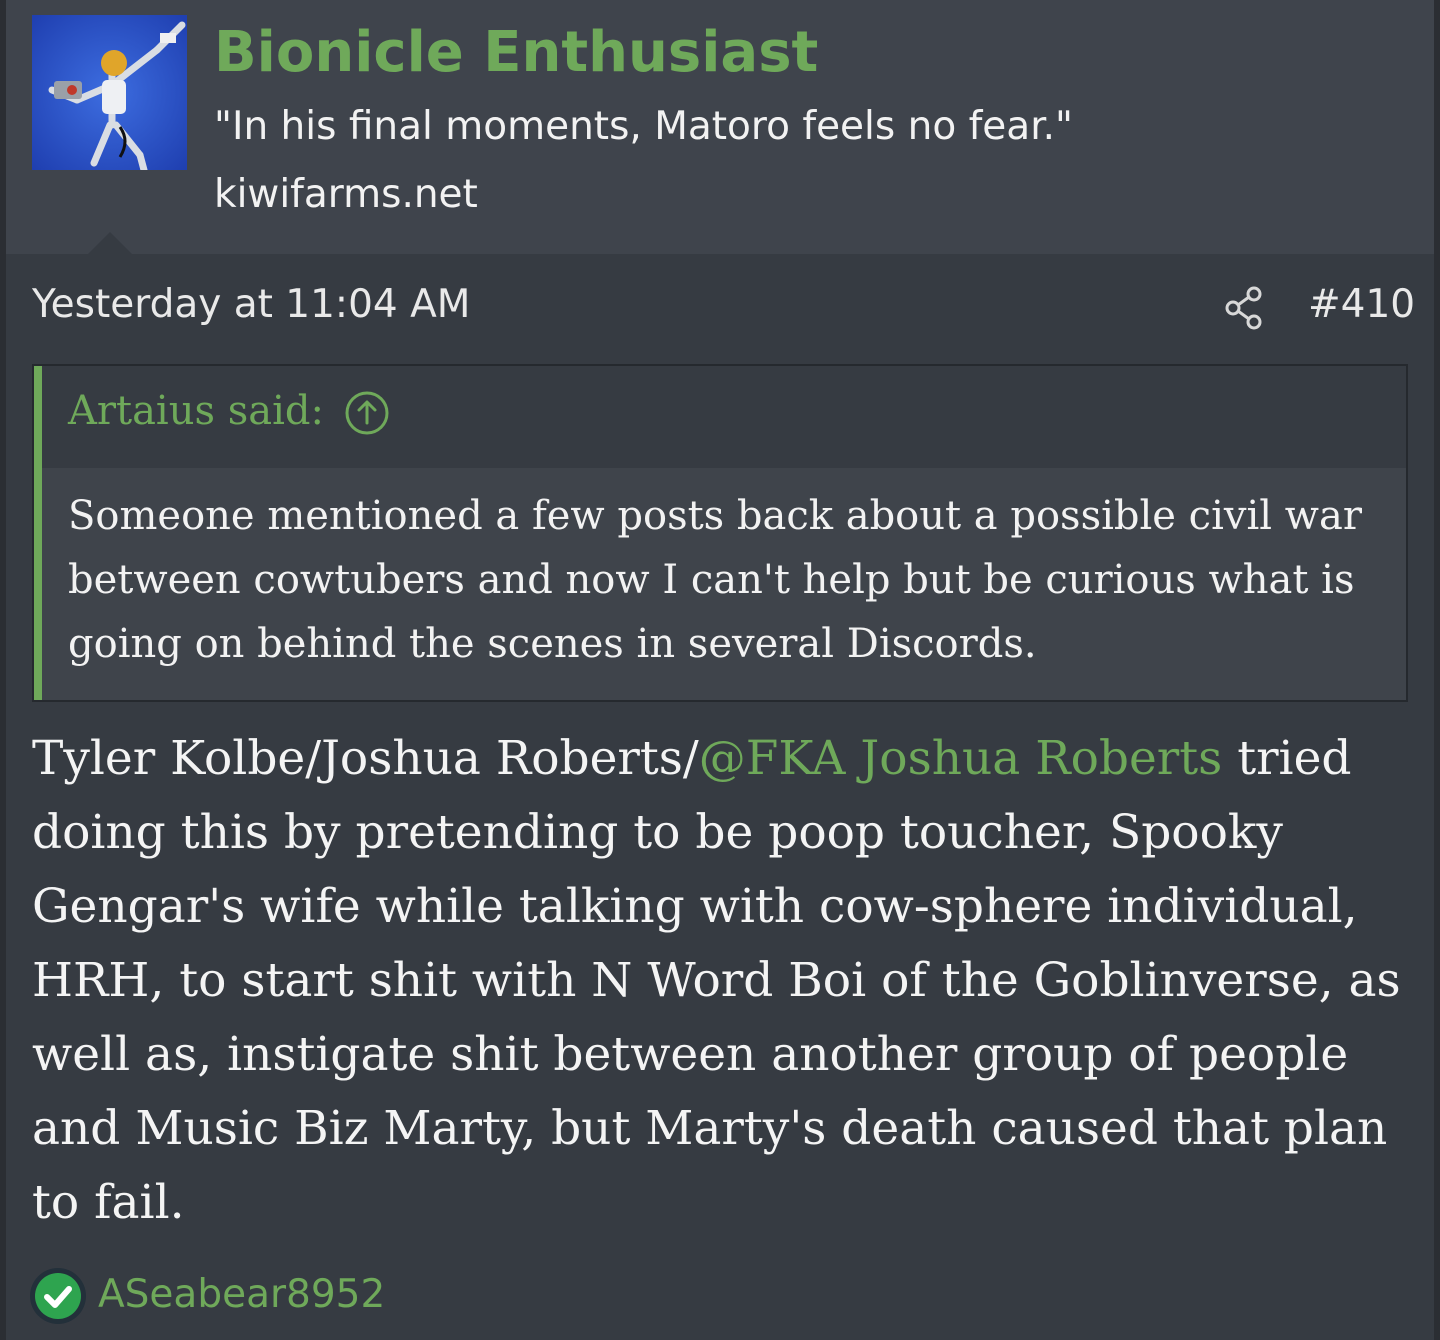 The width and height of the screenshot is (1440, 1340). What do you see at coordinates (516, 52) in the screenshot?
I see `author-username: Bionicle Enthusiast` at bounding box center [516, 52].